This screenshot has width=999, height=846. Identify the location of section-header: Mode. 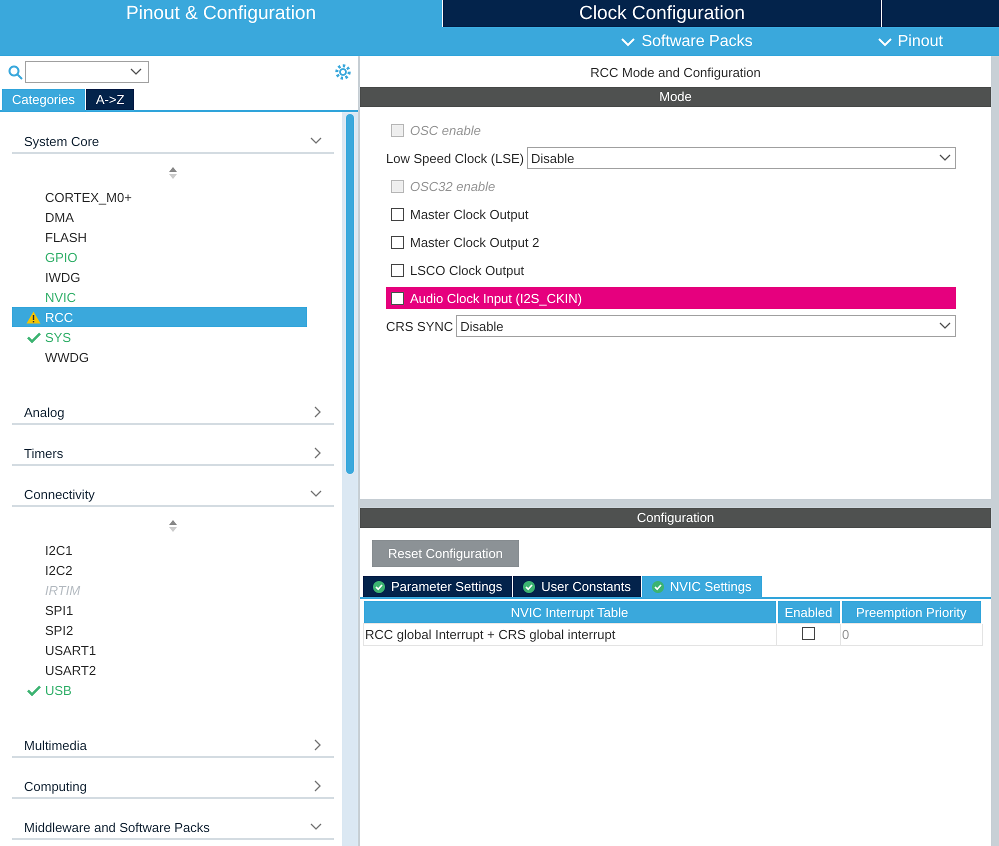
(675, 97).